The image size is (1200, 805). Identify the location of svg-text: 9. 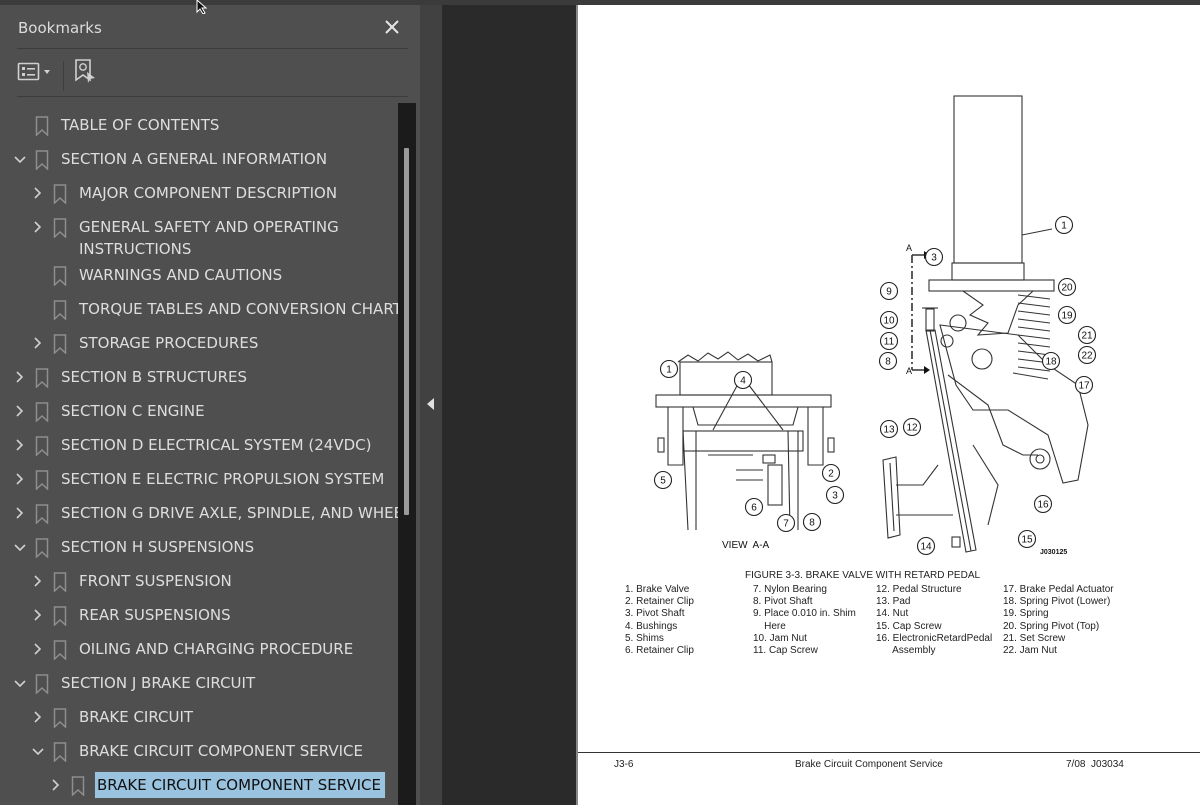
(889, 292).